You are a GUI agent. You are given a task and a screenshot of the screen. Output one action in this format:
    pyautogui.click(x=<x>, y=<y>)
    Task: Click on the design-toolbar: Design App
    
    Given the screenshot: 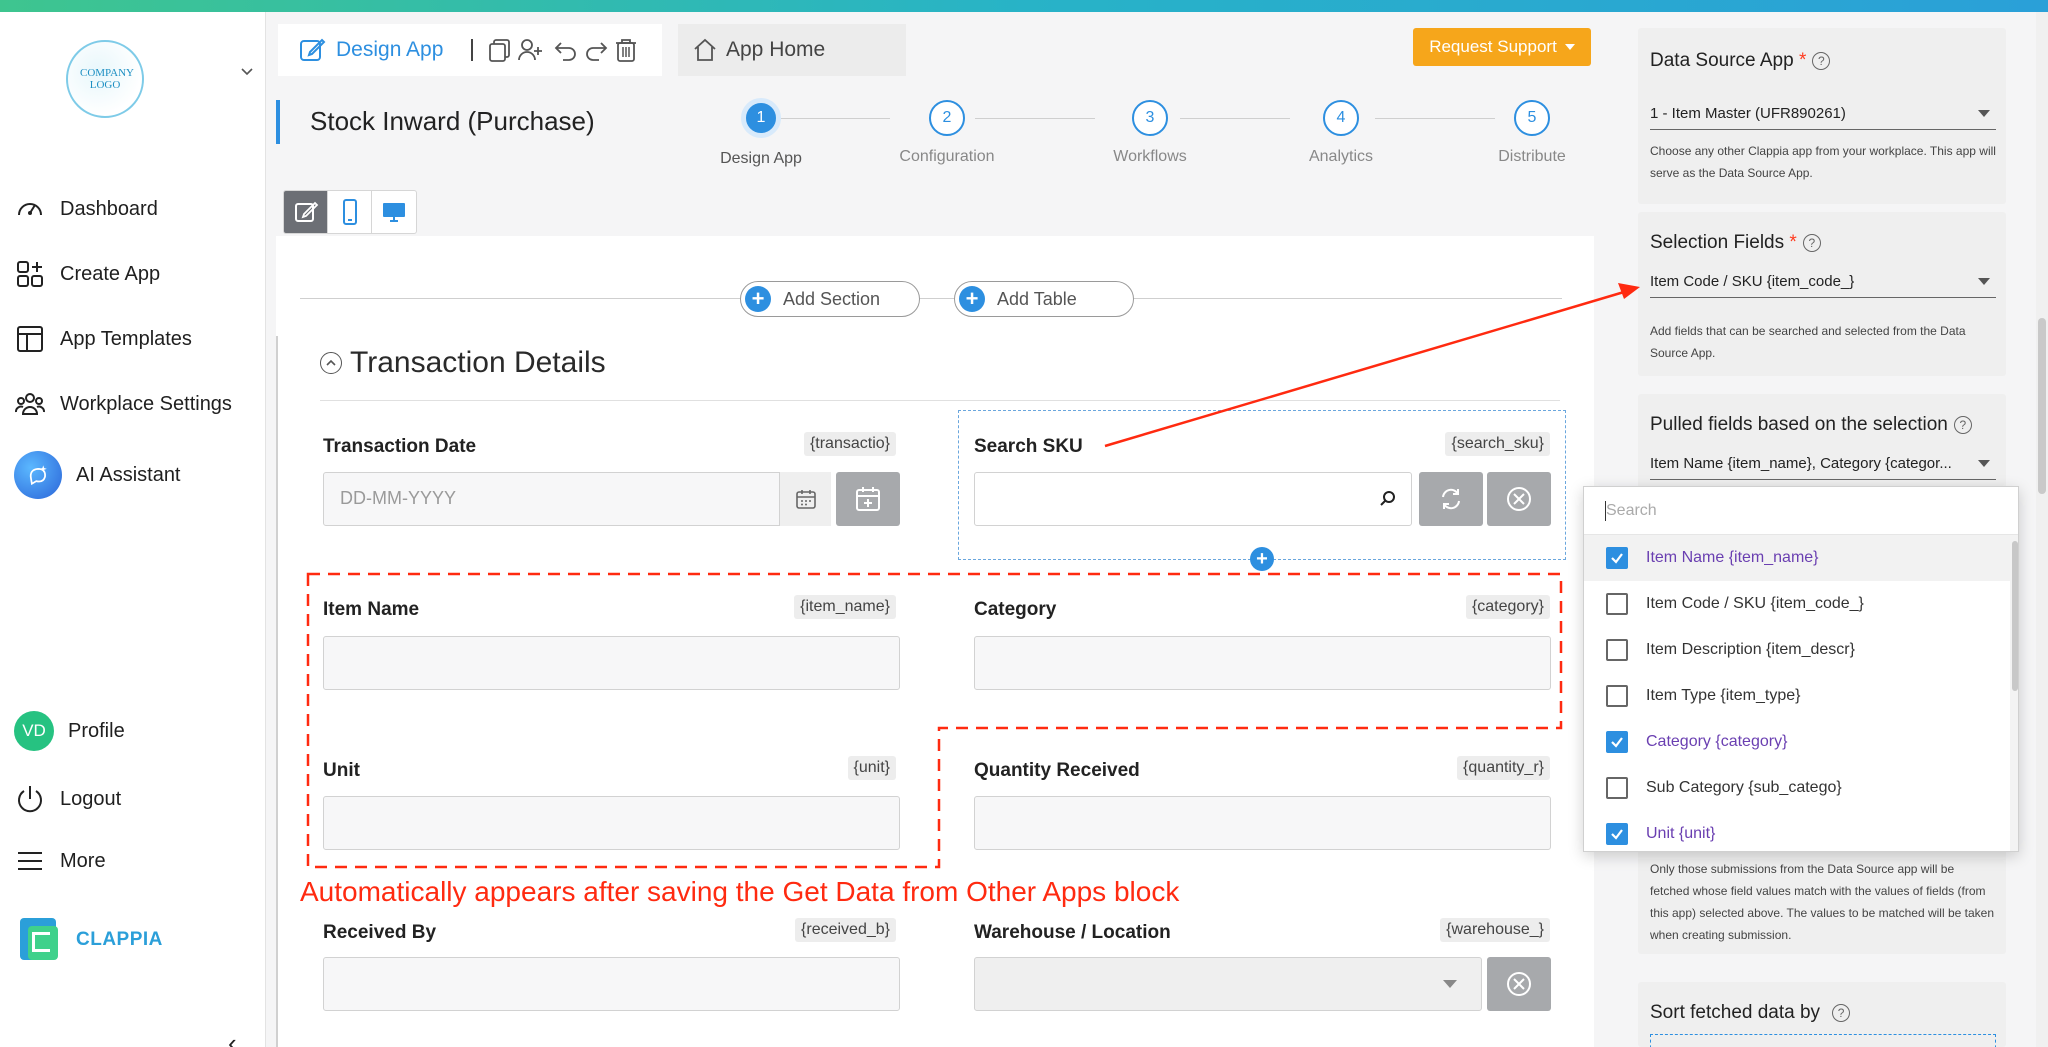 What is the action you would take?
    pyautogui.click(x=470, y=50)
    